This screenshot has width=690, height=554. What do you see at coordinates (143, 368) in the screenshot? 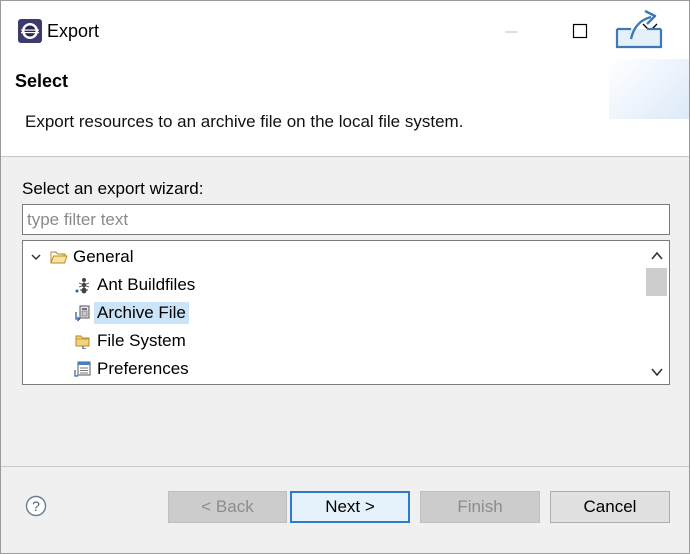
I see `tree-item-label: Preferences` at bounding box center [143, 368].